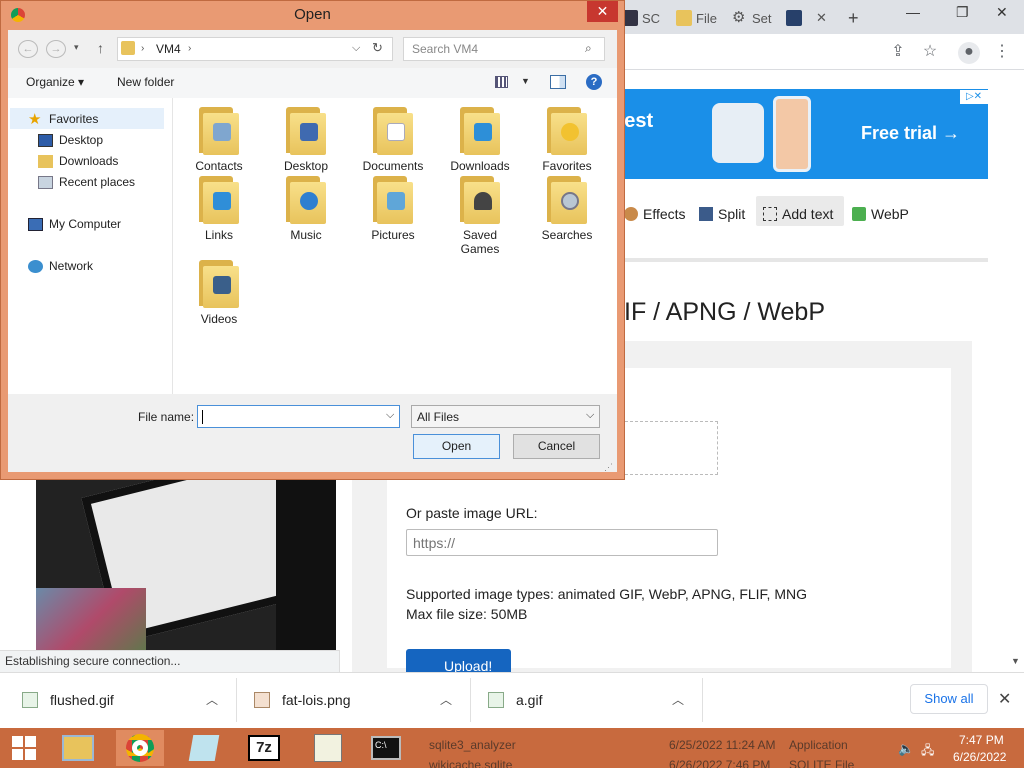 The width and height of the screenshot is (1024, 768). Describe the element at coordinates (298, 416) in the screenshot. I see `file-name-input` at that location.